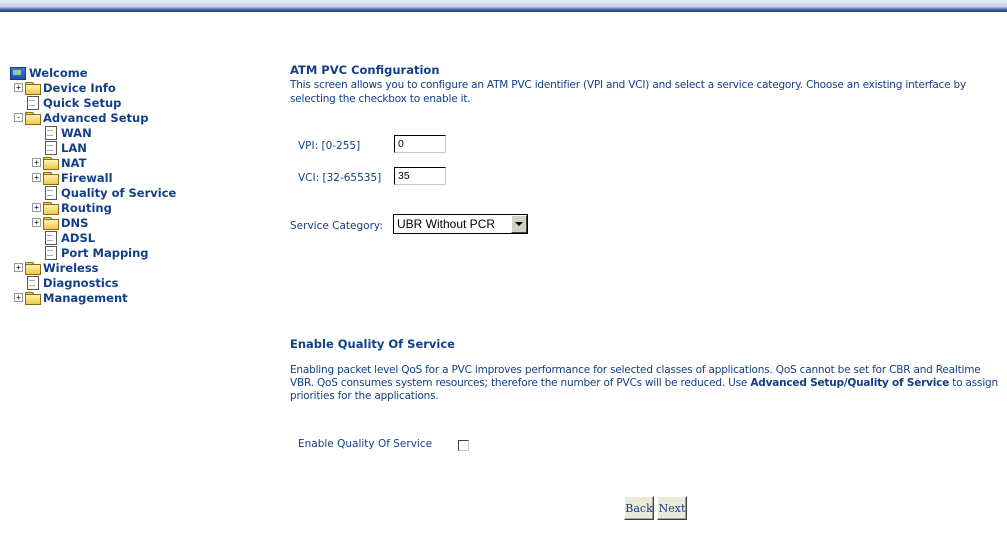  I want to click on nav-label-adsl: ADSL, so click(78, 237).